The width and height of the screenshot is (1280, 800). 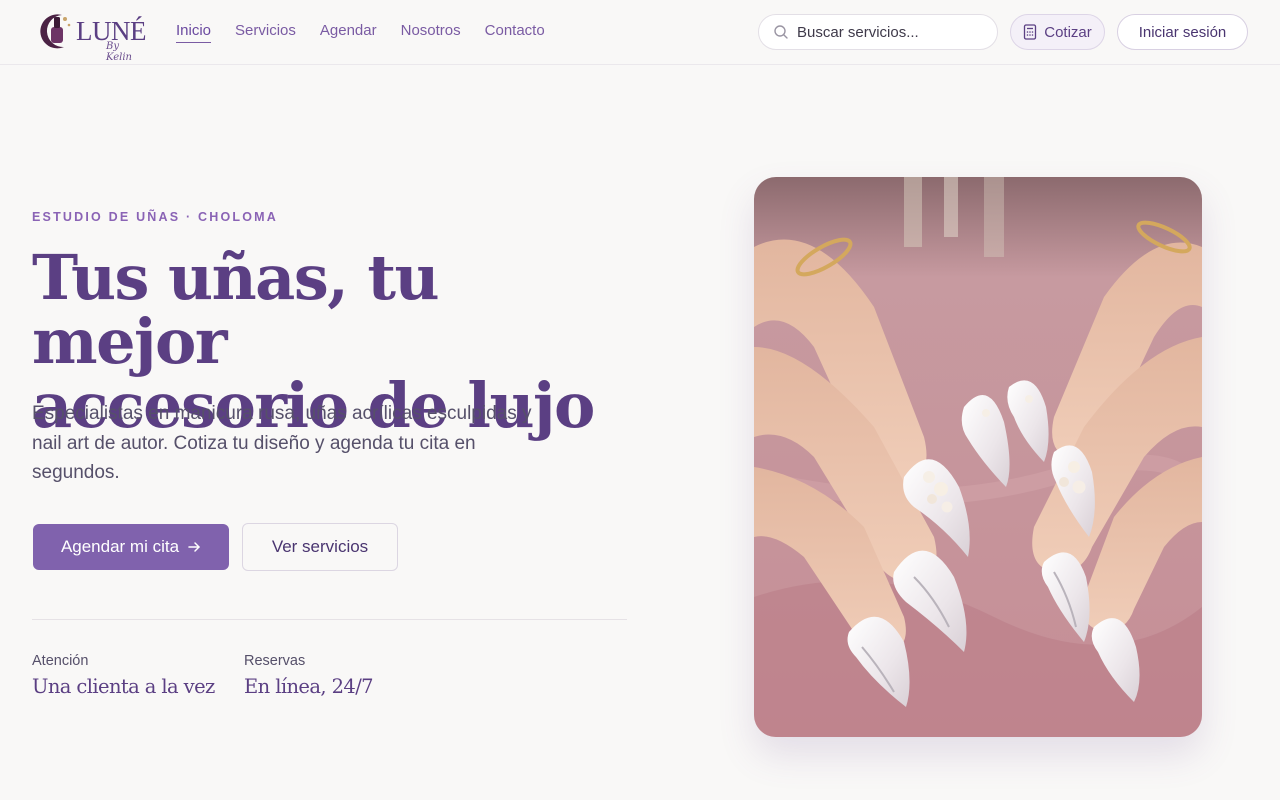 What do you see at coordinates (119, 52) in the screenshot?
I see `logo-signature: By Kelin` at bounding box center [119, 52].